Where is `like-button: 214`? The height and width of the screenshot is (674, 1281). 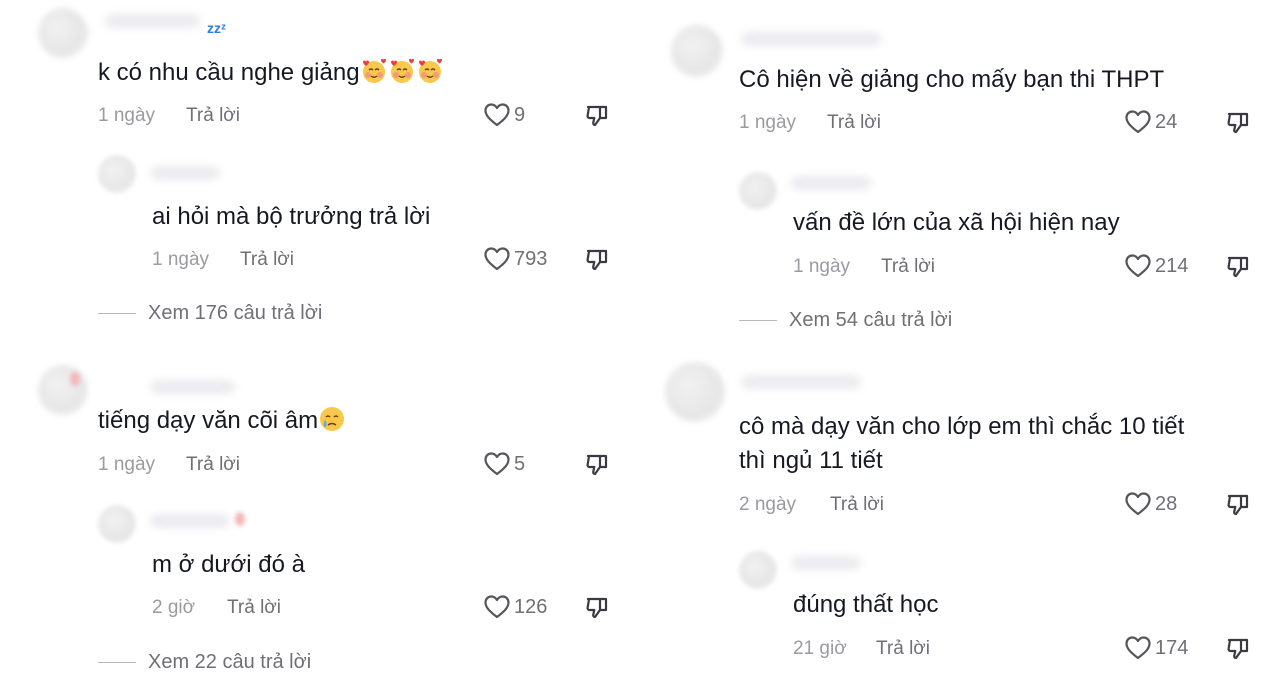
like-button: 214 is located at coordinates (1156, 266).